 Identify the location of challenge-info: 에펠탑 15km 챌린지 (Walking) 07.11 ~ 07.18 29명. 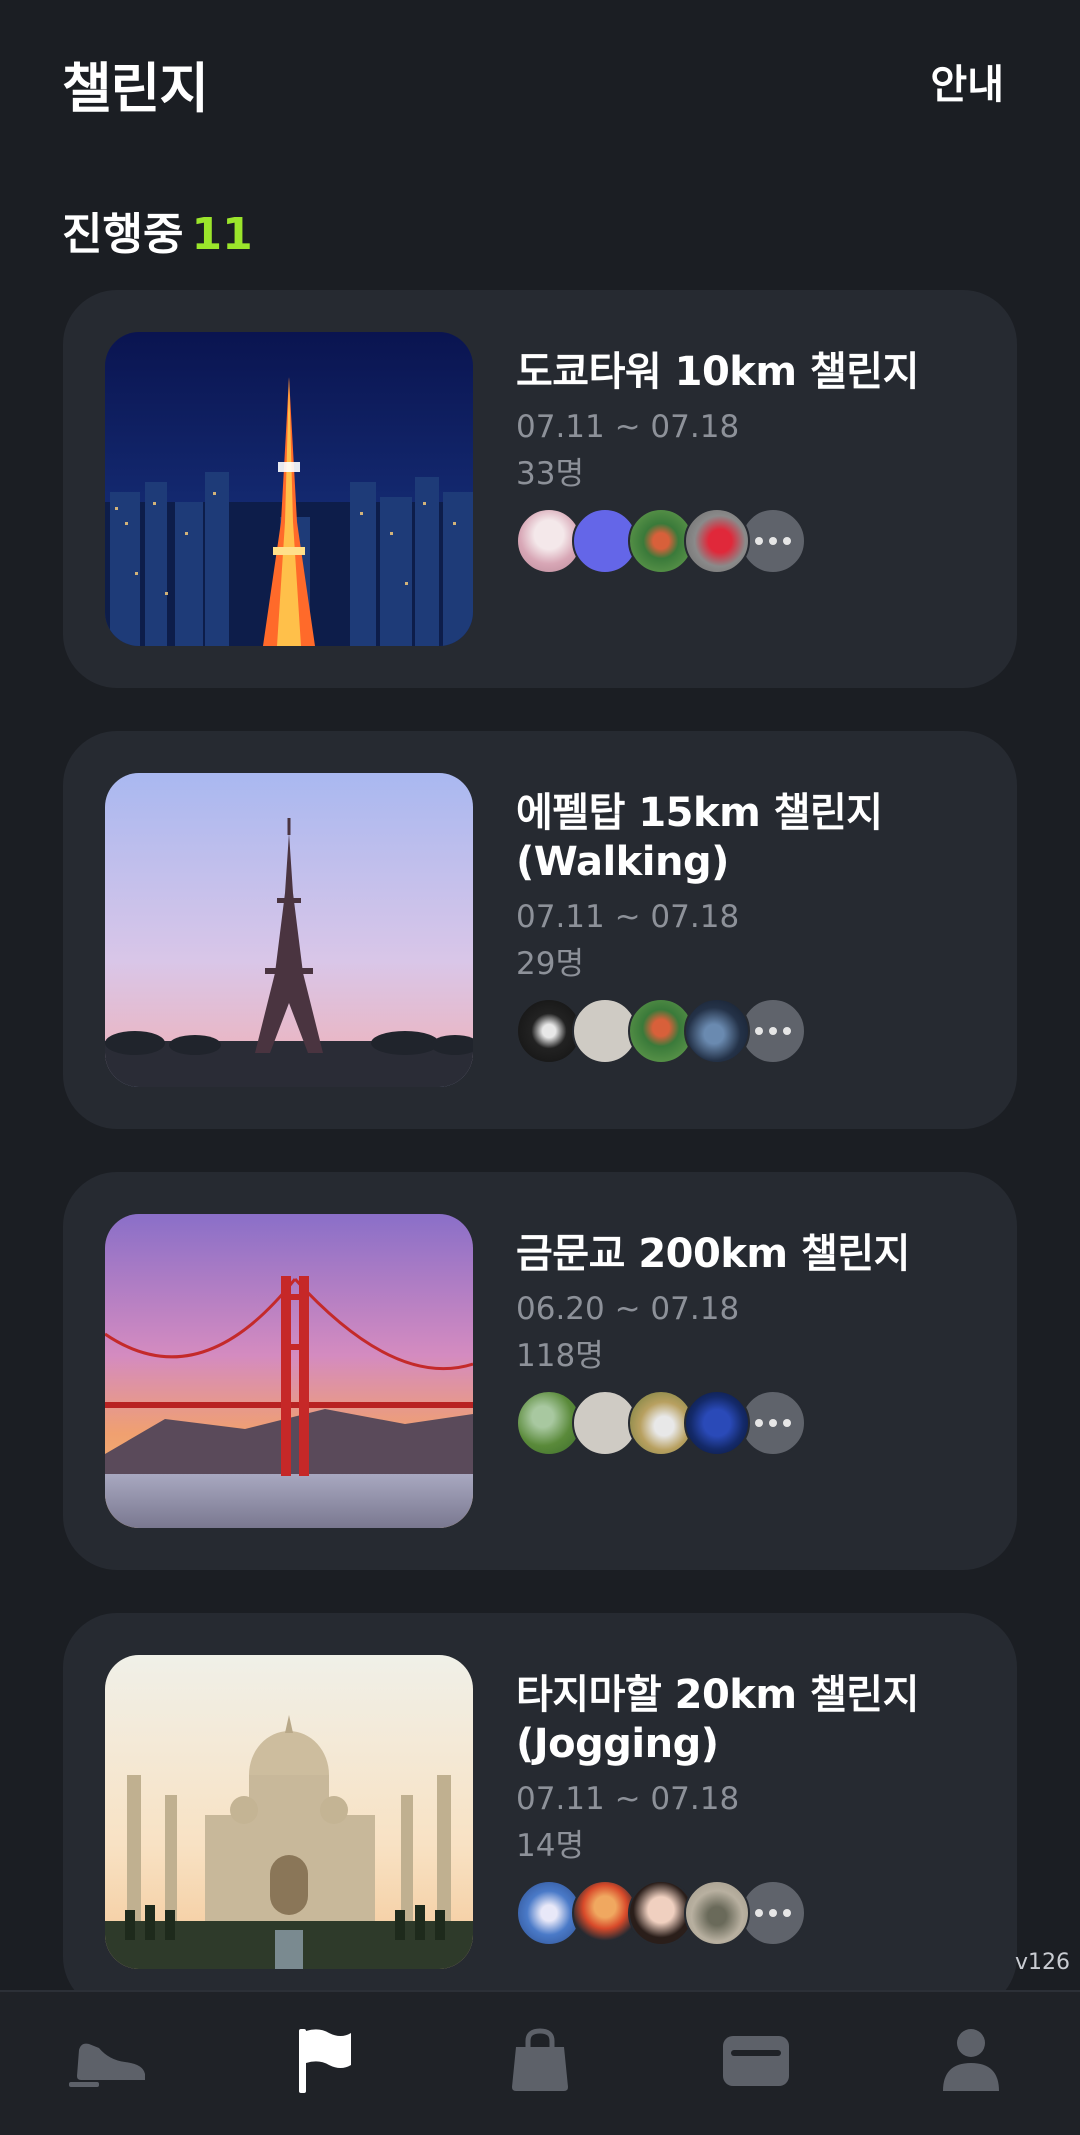
(751, 926).